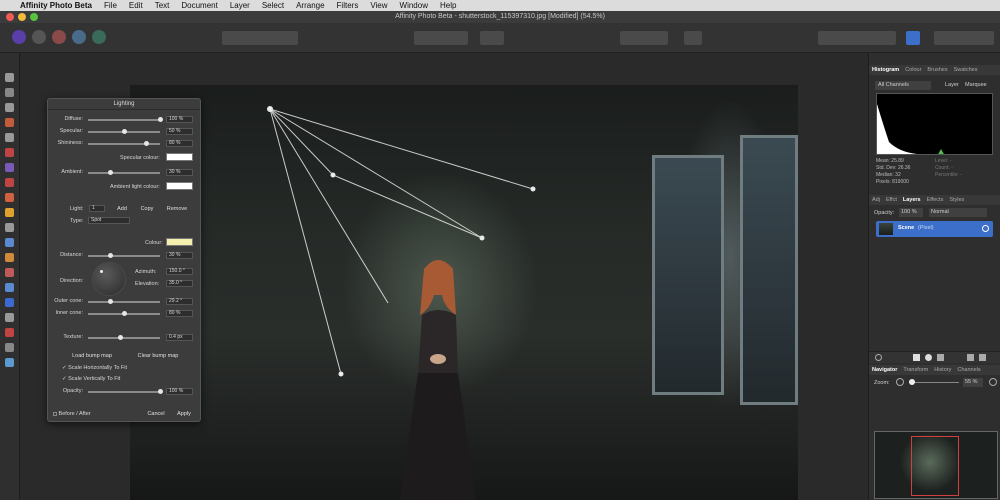  I want to click on light-type-select: Spot, so click(109, 220).